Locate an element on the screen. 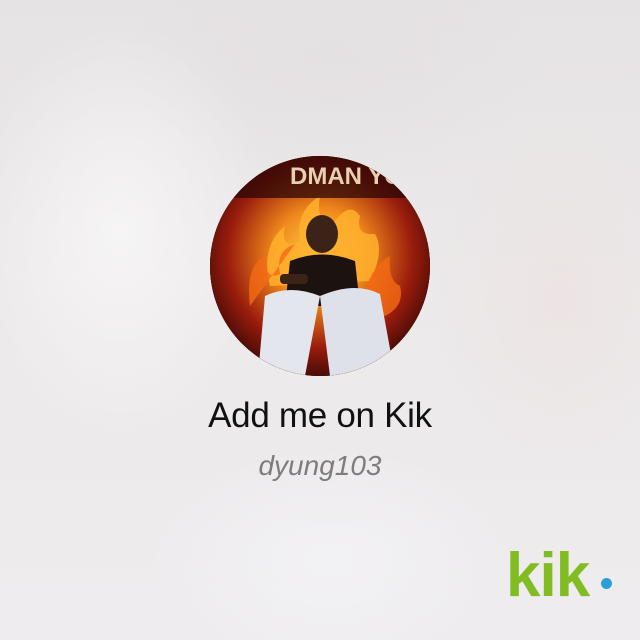  avatar-image: DMAN YO is located at coordinates (320, 266).